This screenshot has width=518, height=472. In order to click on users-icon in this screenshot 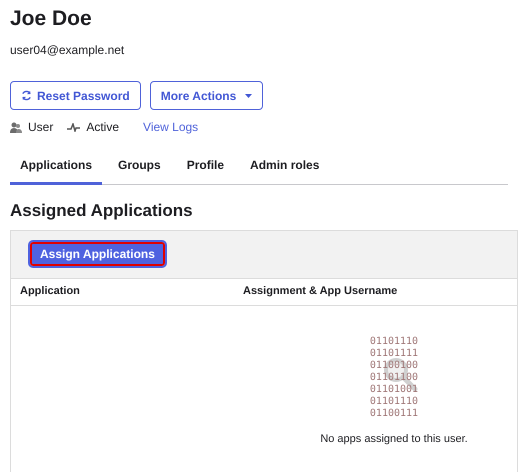, I will do `click(16, 127)`.